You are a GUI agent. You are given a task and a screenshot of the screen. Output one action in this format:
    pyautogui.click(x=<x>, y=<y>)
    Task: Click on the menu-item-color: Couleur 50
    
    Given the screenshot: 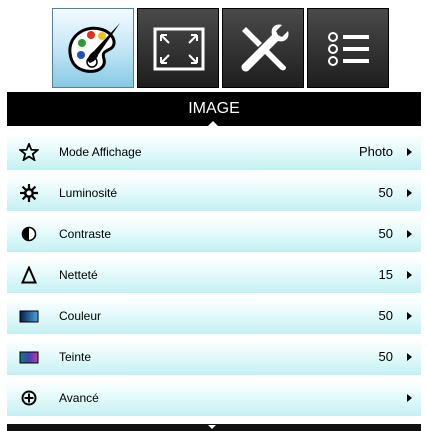 What is the action you would take?
    pyautogui.click(x=214, y=316)
    